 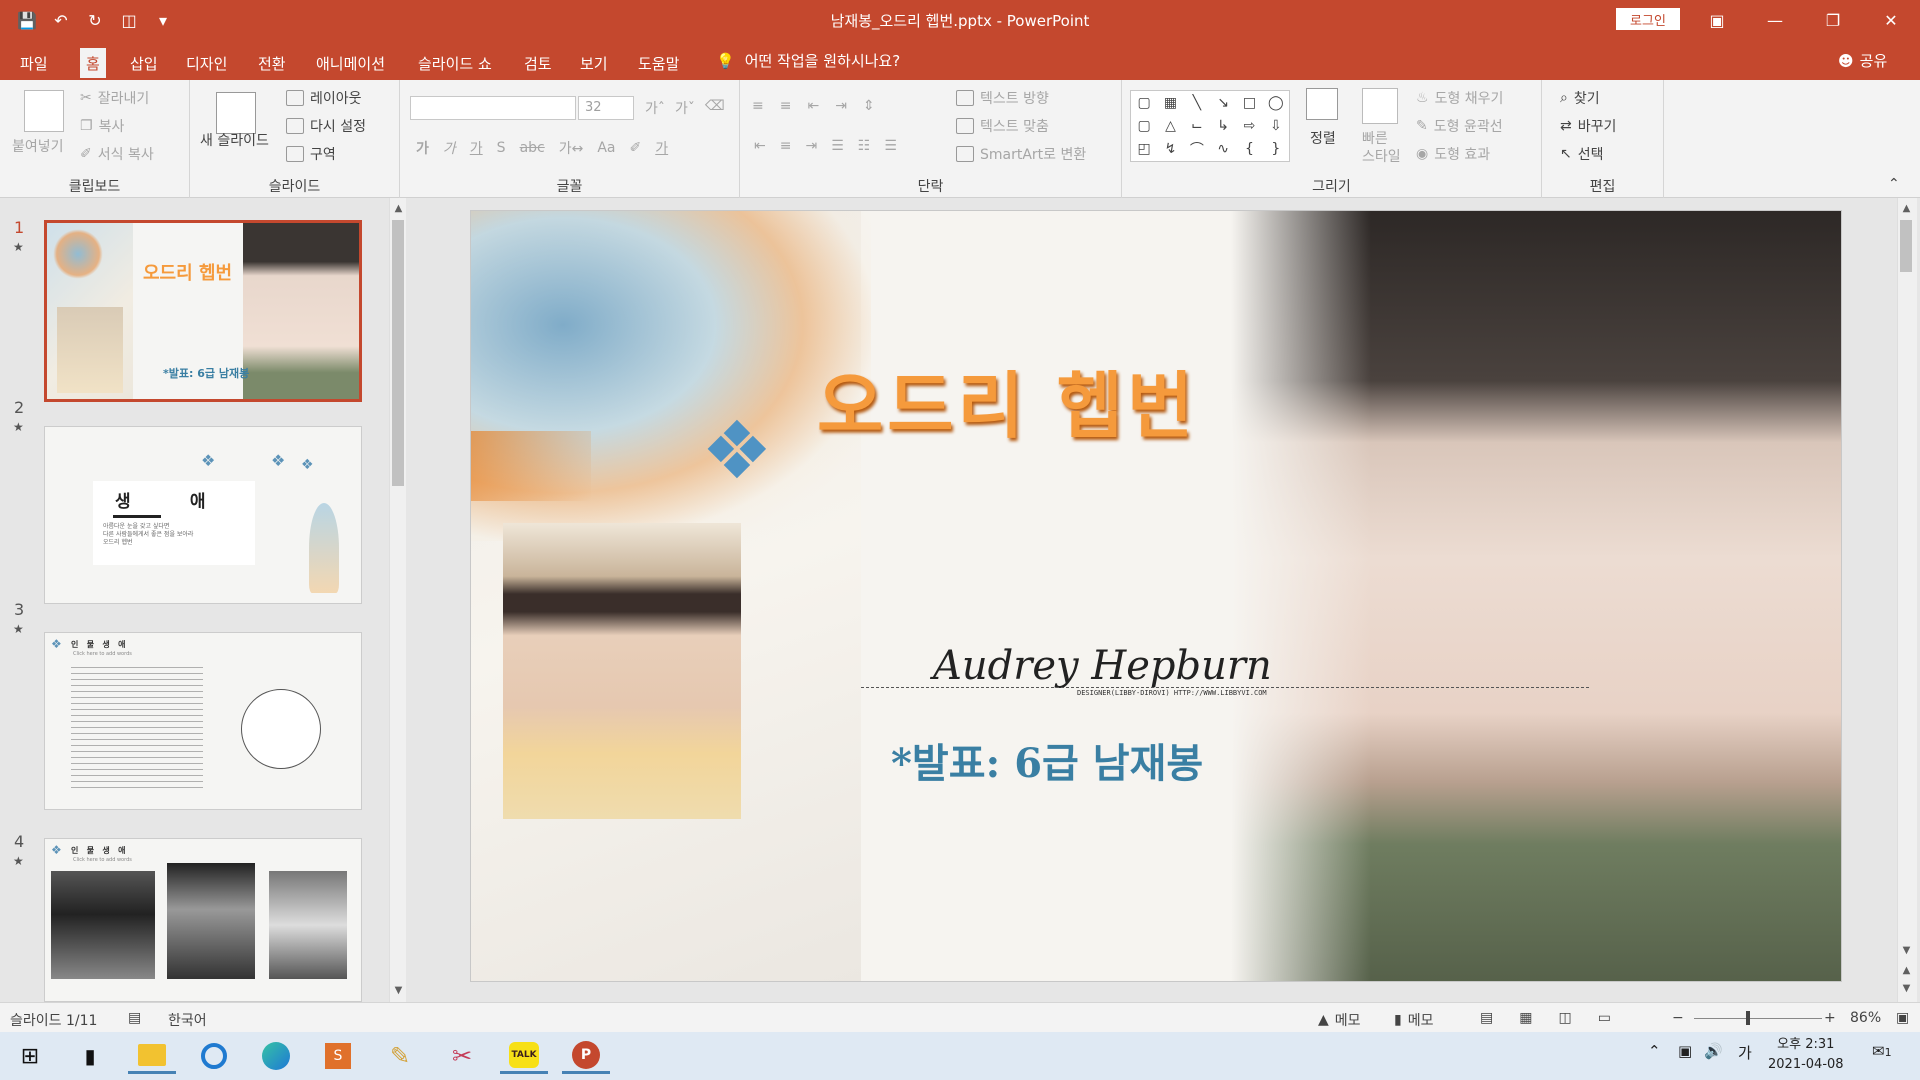 I want to click on increase-indent-icon: ⇥, so click(x=841, y=106).